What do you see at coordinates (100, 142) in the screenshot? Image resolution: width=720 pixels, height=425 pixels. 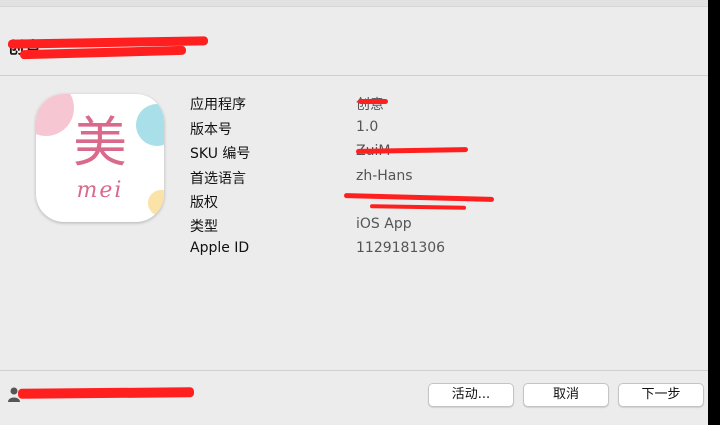 I see `app-icon-glyph: 美` at bounding box center [100, 142].